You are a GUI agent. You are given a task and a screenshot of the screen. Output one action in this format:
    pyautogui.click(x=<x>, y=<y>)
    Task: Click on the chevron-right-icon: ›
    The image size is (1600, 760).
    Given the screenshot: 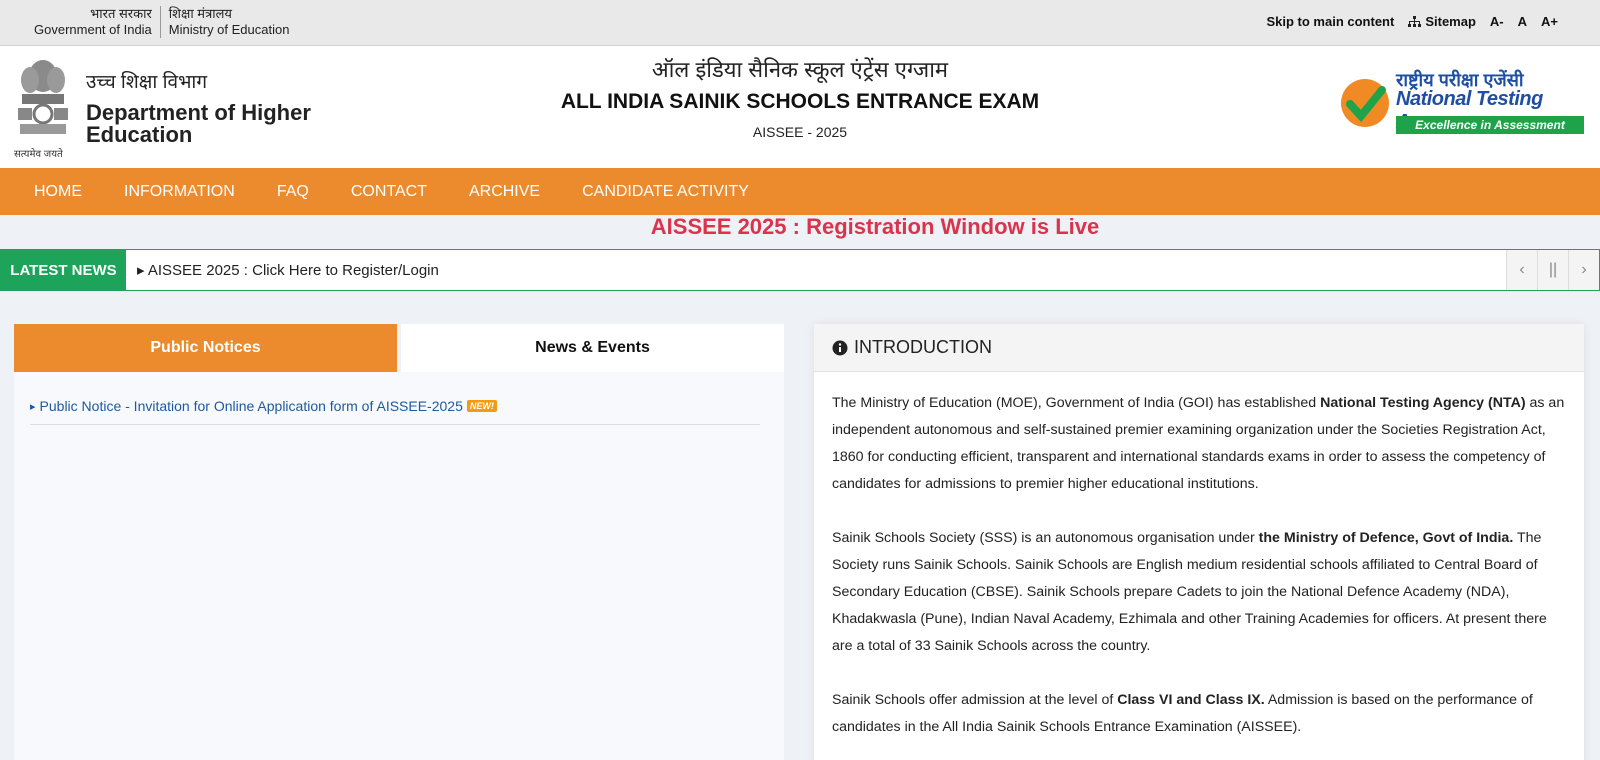 What is the action you would take?
    pyautogui.click(x=1584, y=269)
    